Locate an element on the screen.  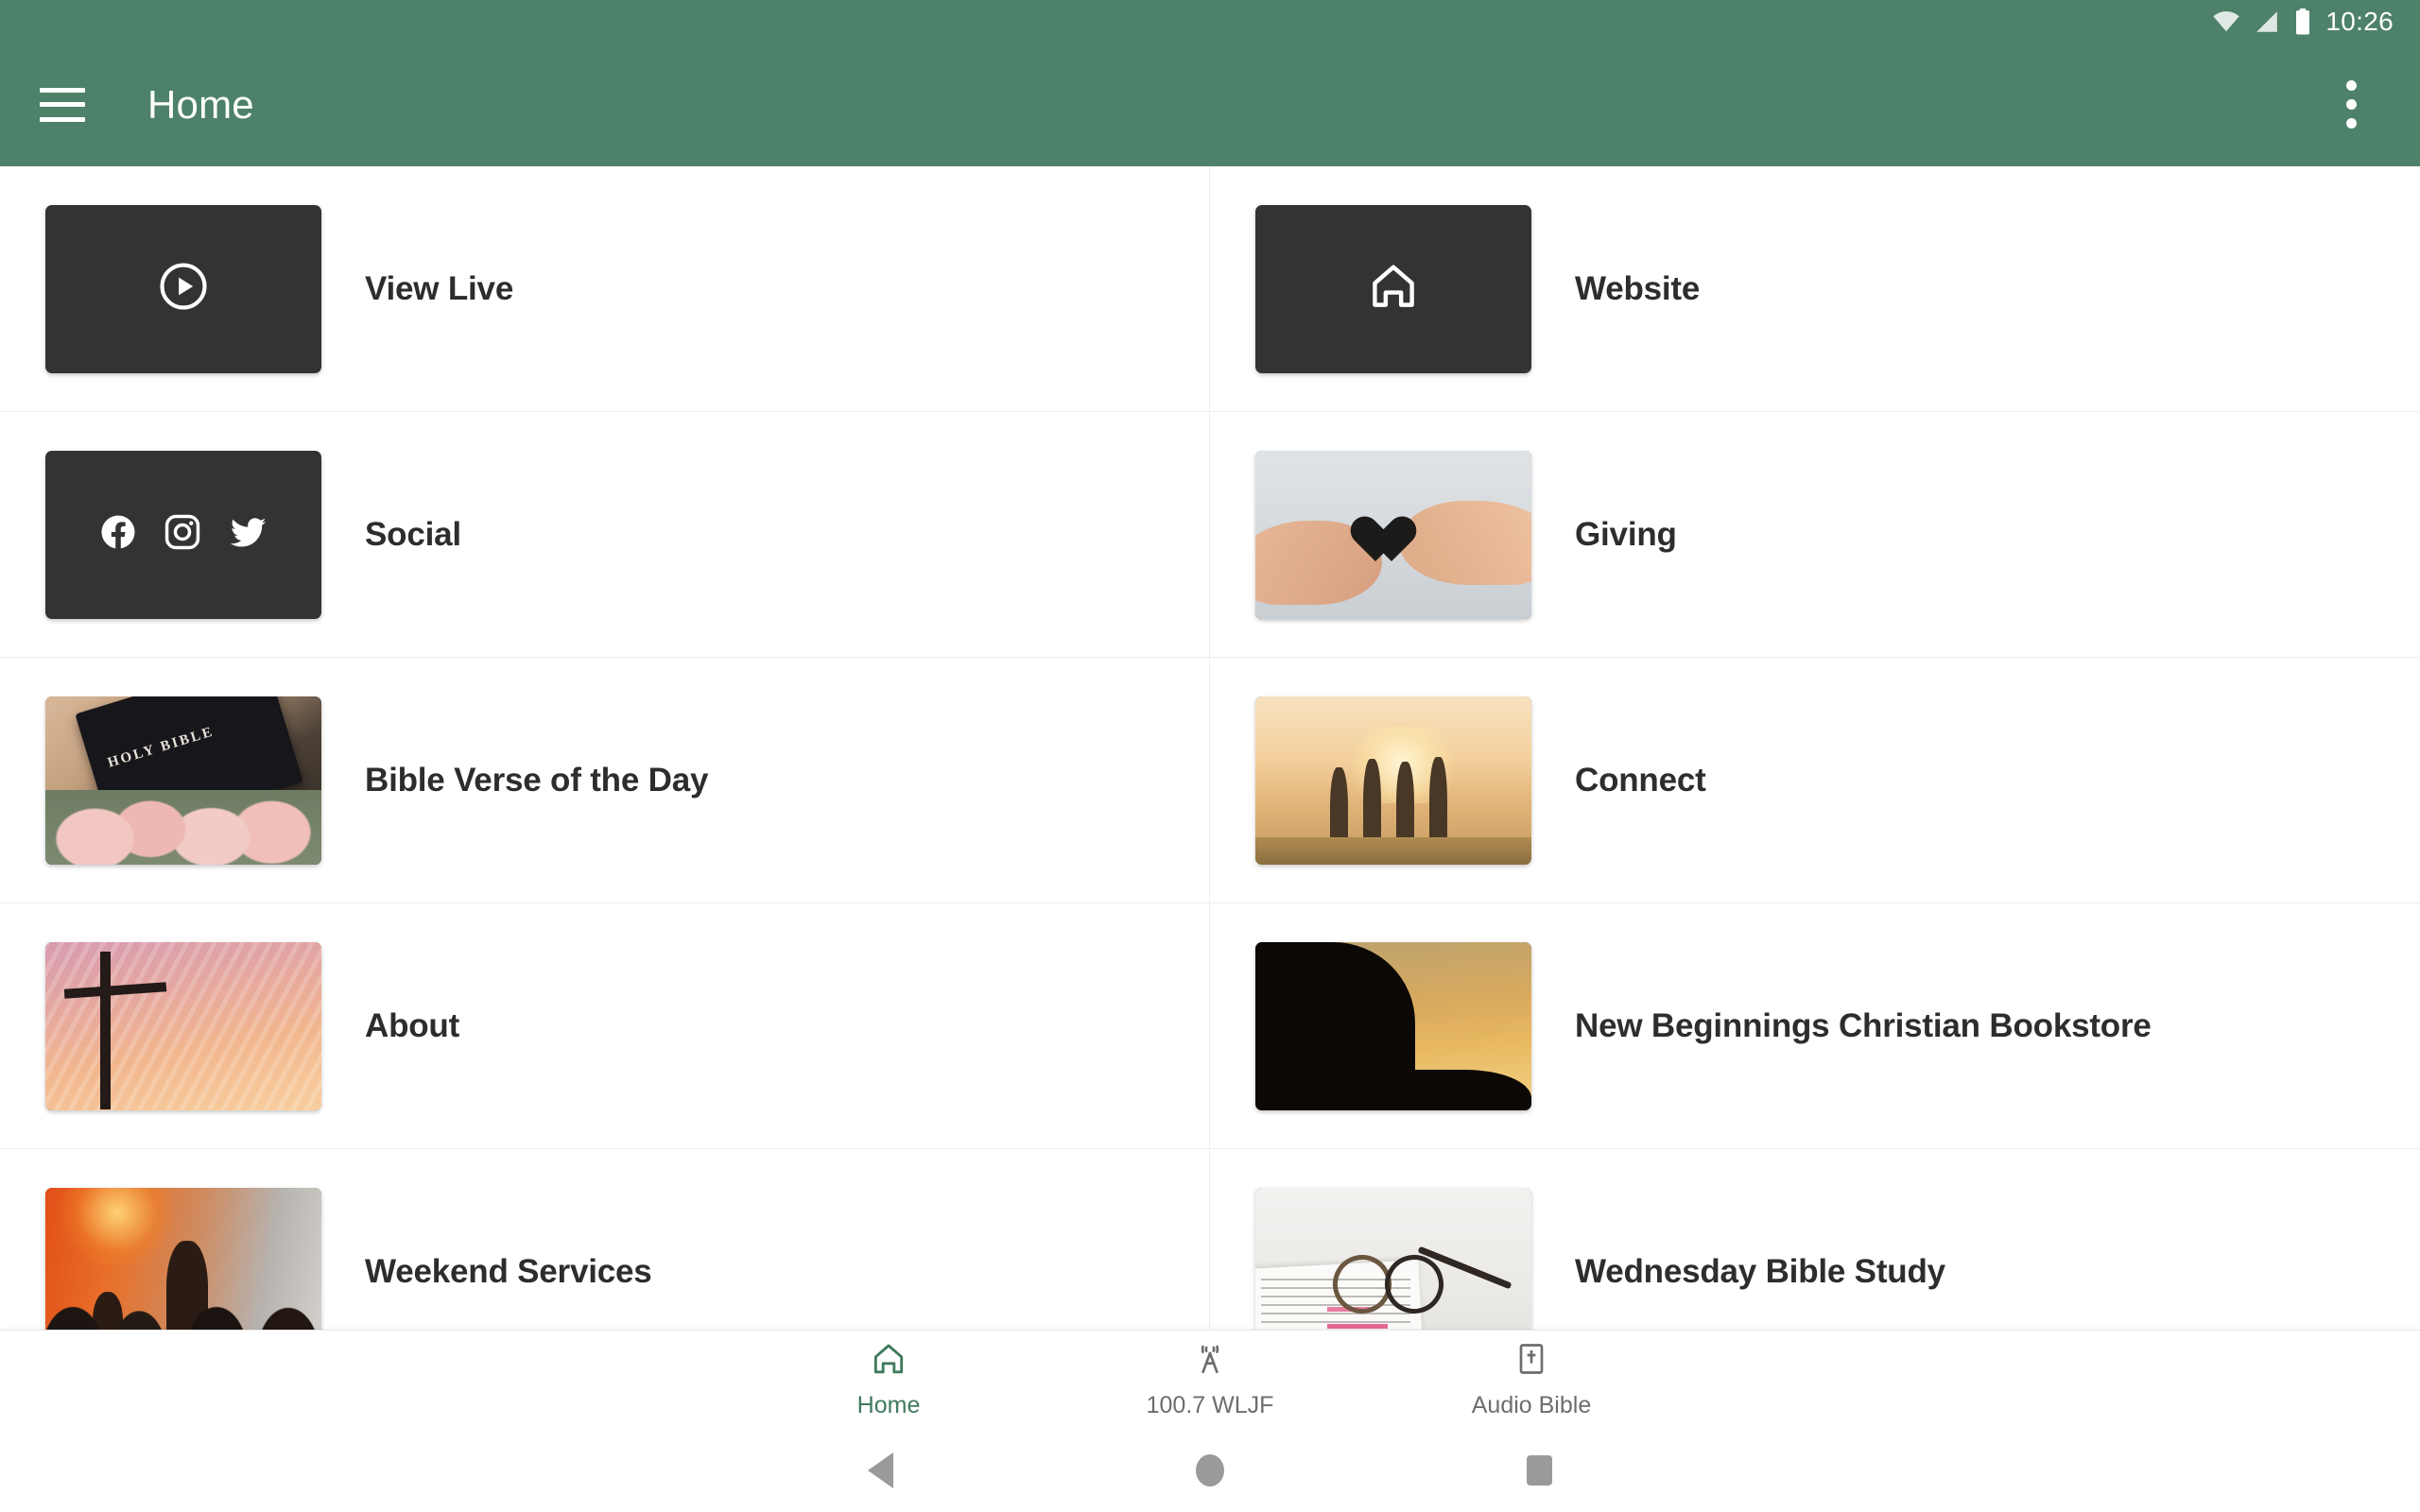
hands-heart-photo is located at coordinates (1393, 534).